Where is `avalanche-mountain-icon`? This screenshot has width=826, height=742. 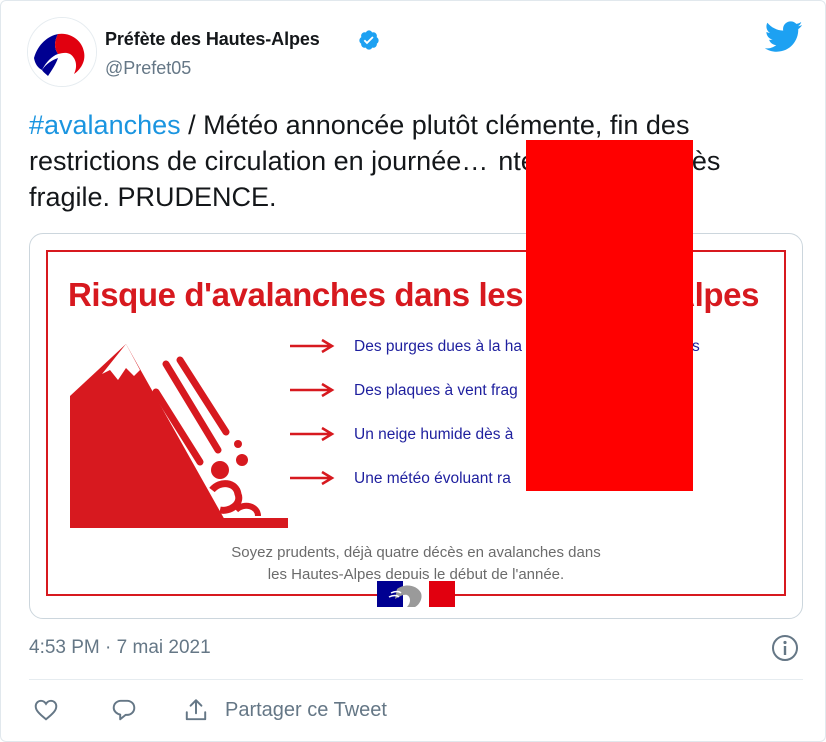
avalanche-mountain-icon is located at coordinates (179, 436).